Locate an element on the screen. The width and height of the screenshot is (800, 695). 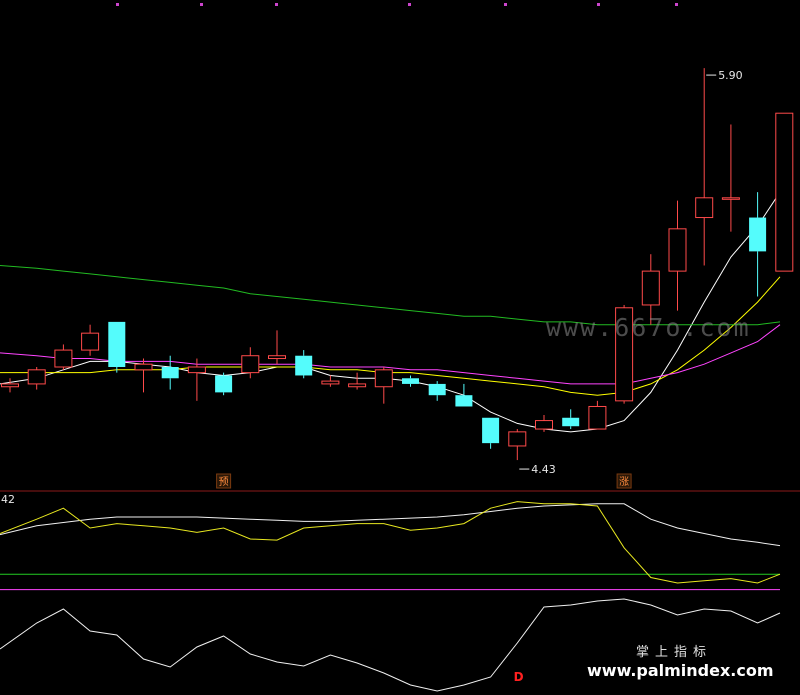
watermark-url: www.667o.com is located at coordinates (648, 327).